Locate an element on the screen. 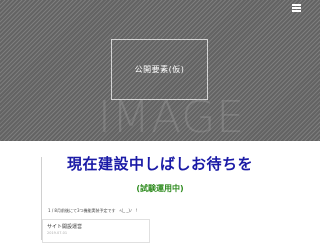 The height and width of the screenshot is (243, 320). news-card: サイト開設運営 2019.07.01 is located at coordinates (96, 231).